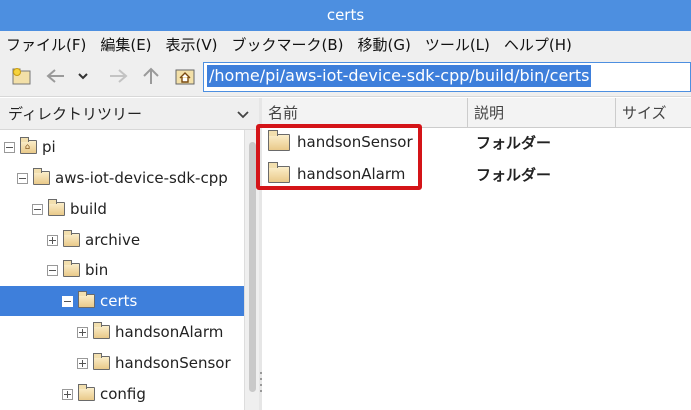 The height and width of the screenshot is (410, 691). I want to click on column-size: サイズ, so click(653, 113).